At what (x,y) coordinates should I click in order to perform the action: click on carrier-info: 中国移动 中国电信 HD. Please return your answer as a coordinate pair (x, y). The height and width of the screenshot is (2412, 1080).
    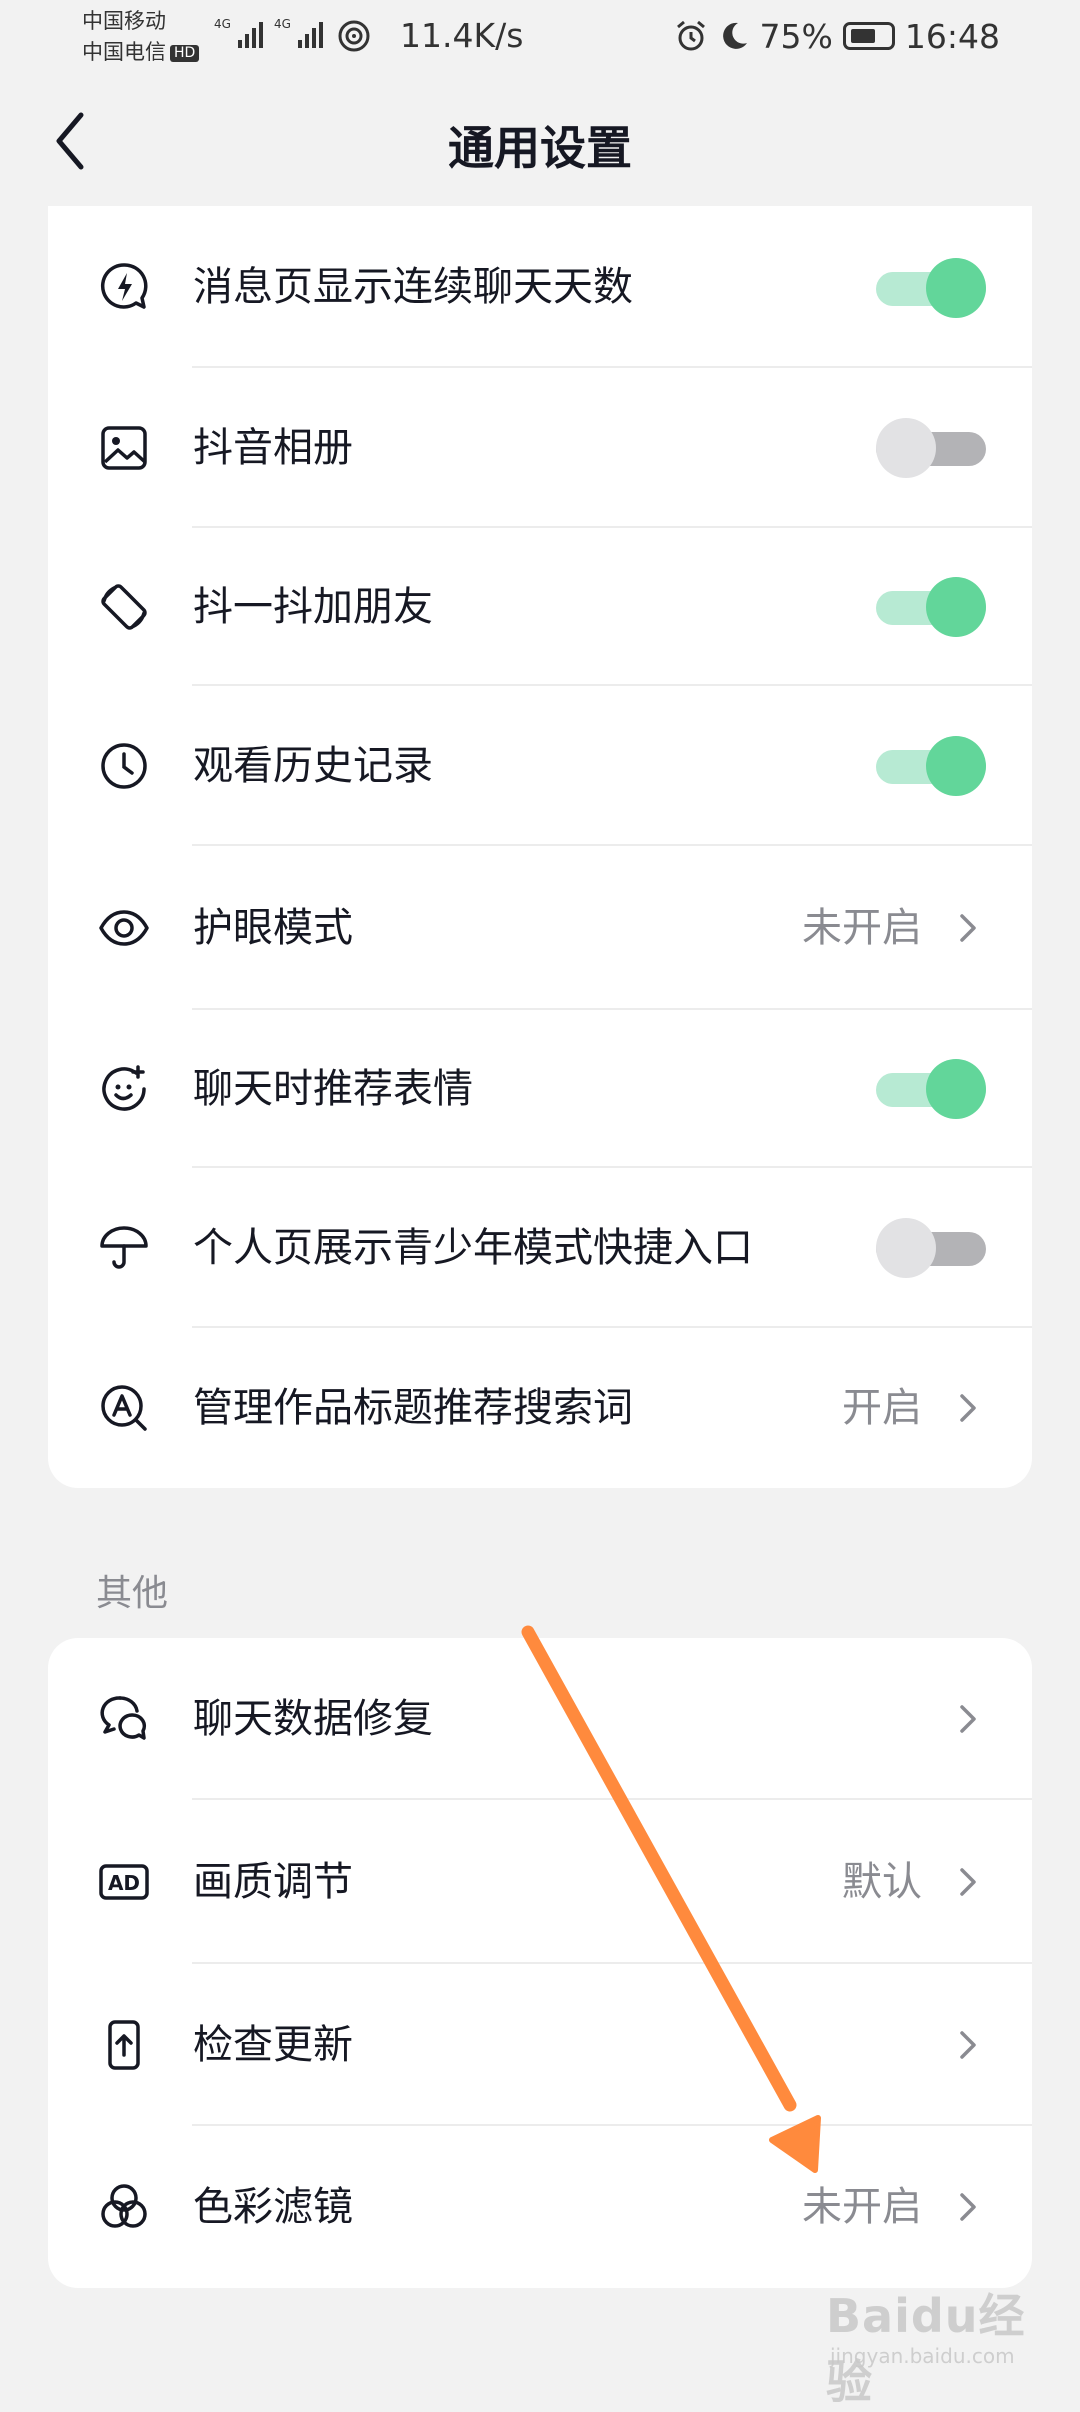
    Looking at the image, I should click on (141, 37).